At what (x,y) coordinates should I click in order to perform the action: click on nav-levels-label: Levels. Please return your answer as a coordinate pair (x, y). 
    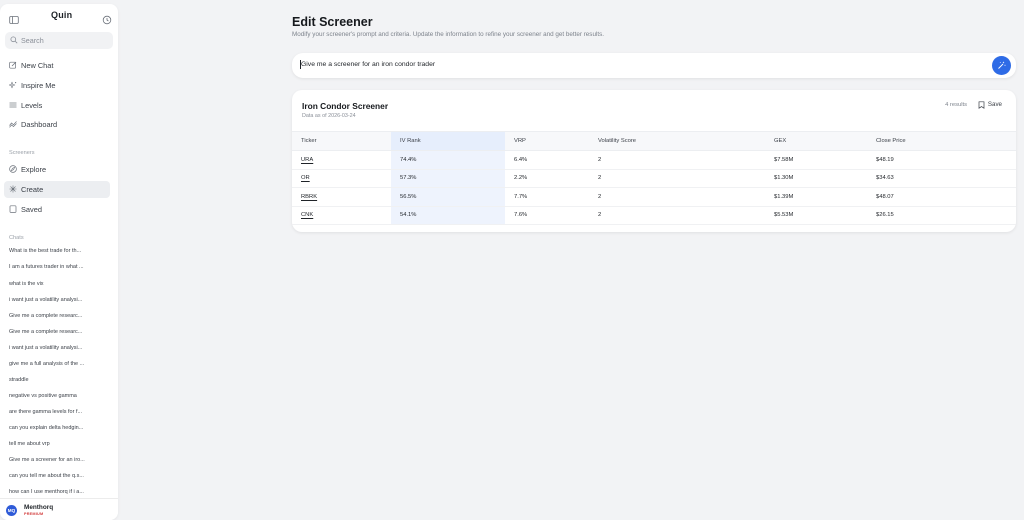
    Looking at the image, I should click on (32, 105).